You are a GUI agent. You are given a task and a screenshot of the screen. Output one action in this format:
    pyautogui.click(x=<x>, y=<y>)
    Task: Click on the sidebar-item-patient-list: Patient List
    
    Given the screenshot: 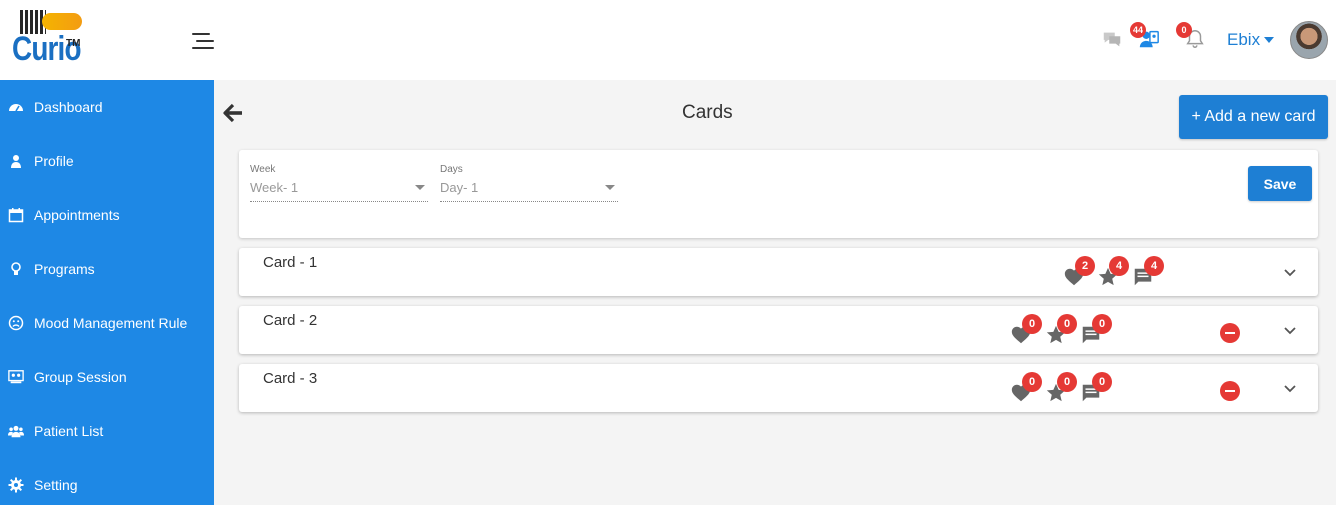 What is the action you would take?
    pyautogui.click(x=107, y=431)
    